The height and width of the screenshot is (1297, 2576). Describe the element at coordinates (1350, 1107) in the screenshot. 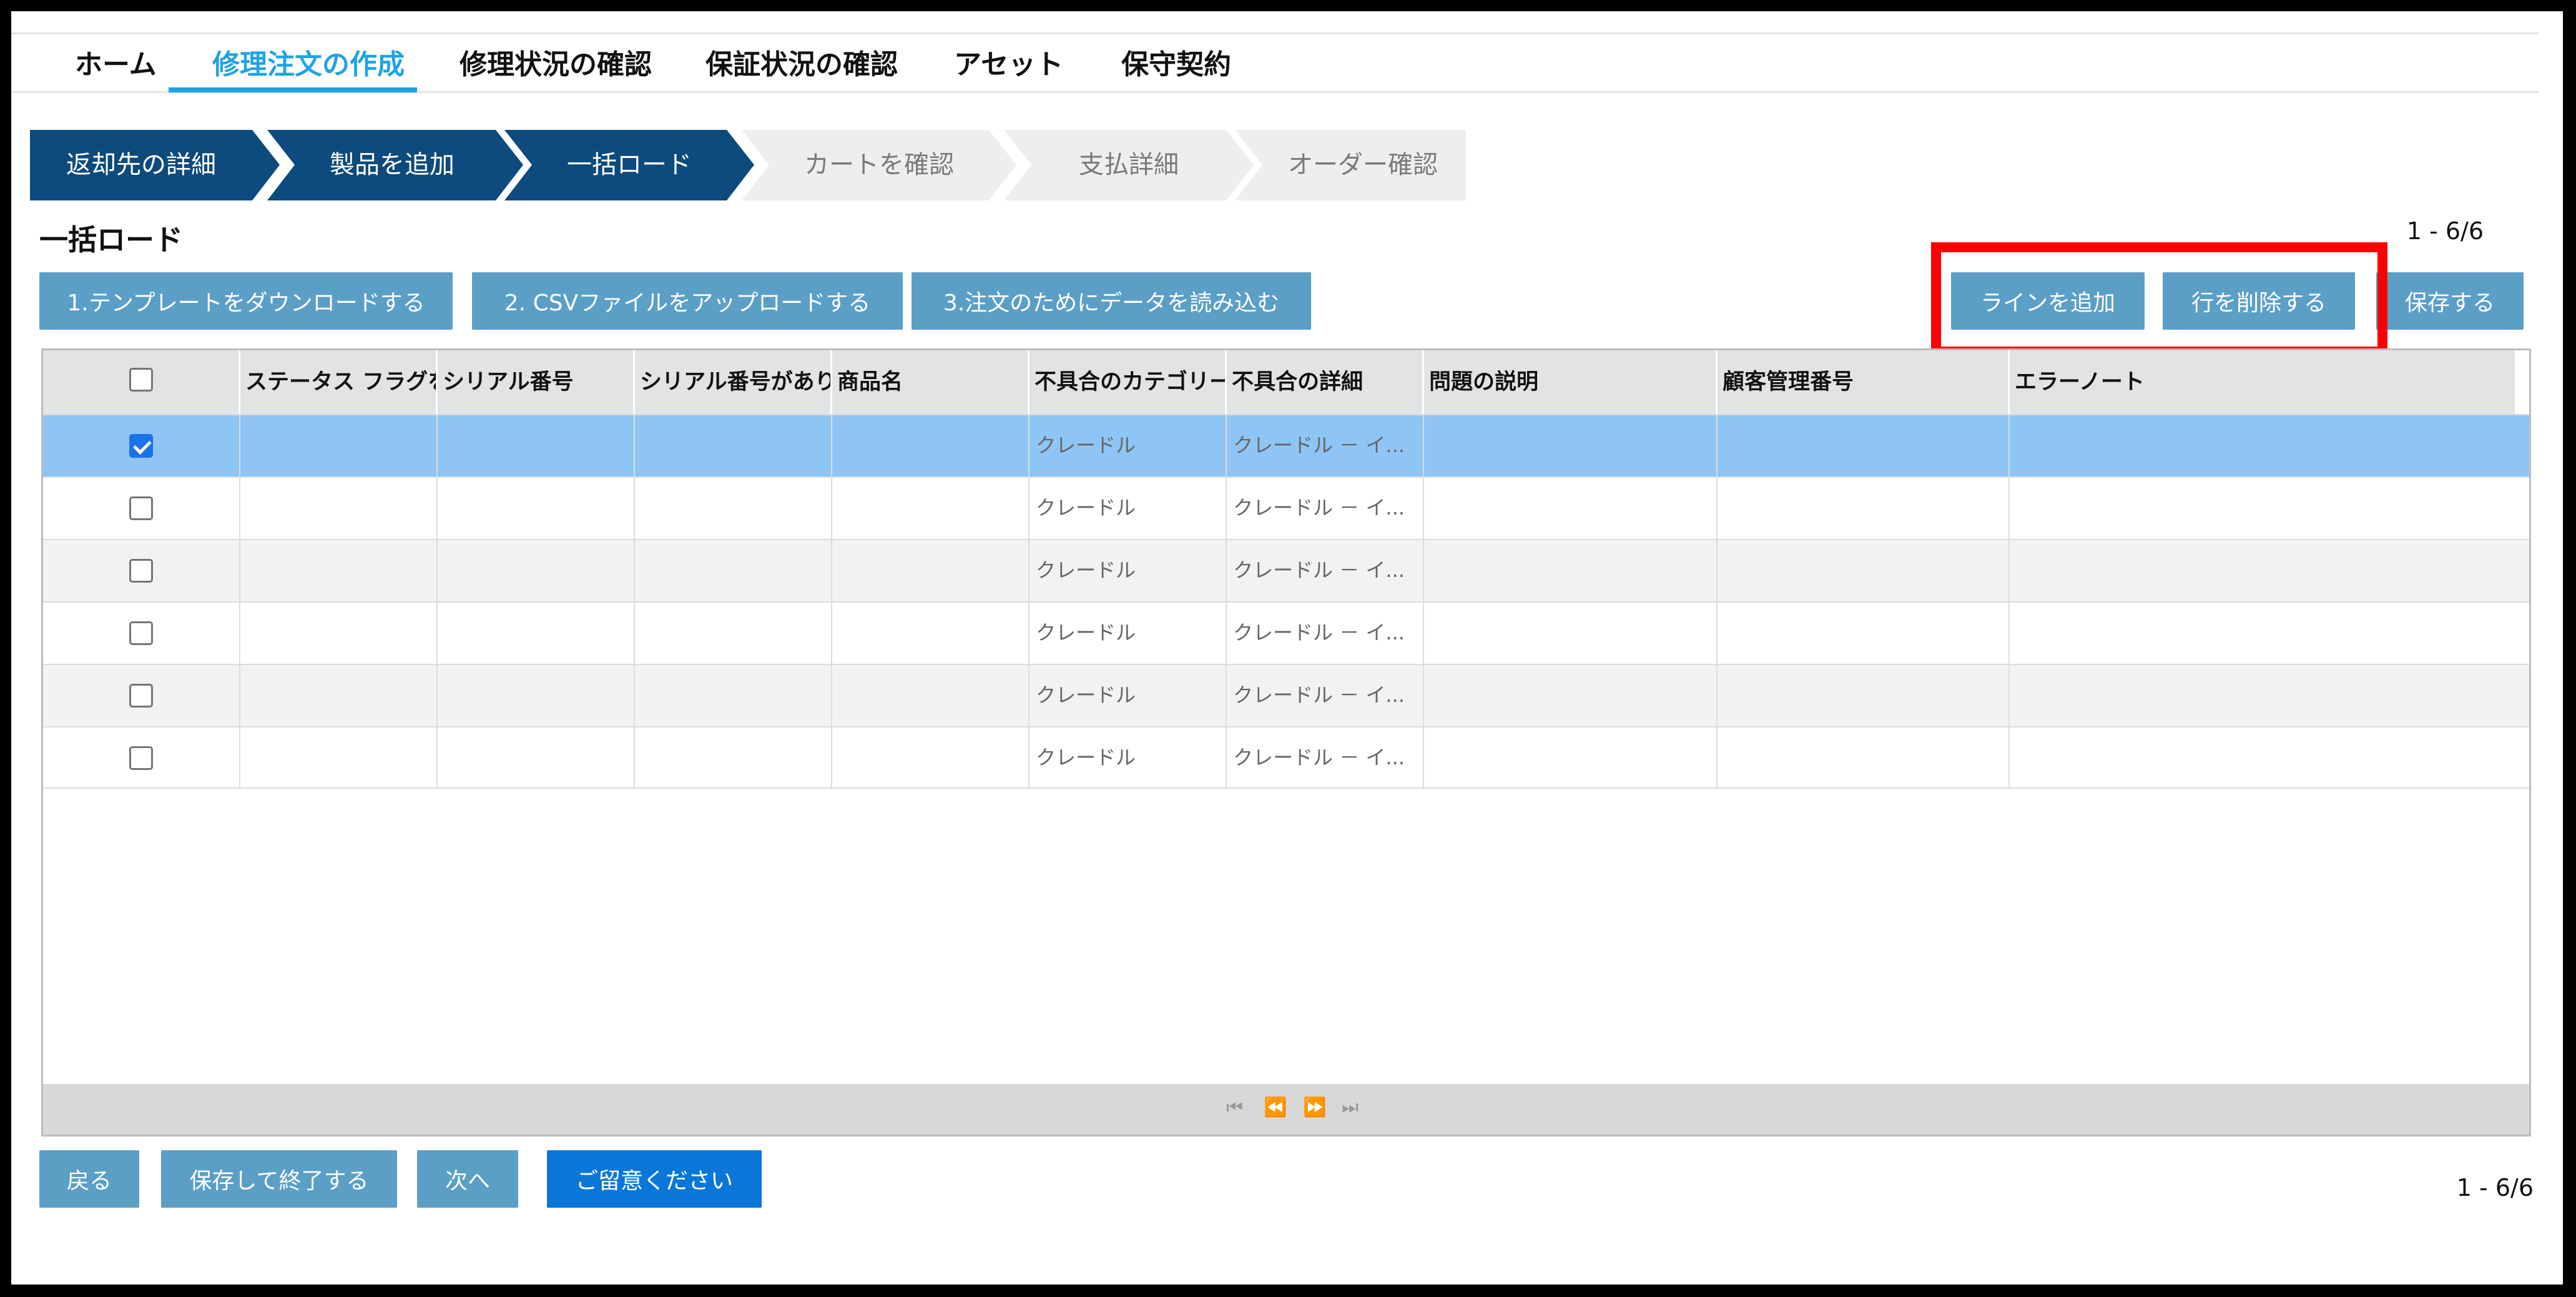

I see `last-page-icon: ⏭` at that location.